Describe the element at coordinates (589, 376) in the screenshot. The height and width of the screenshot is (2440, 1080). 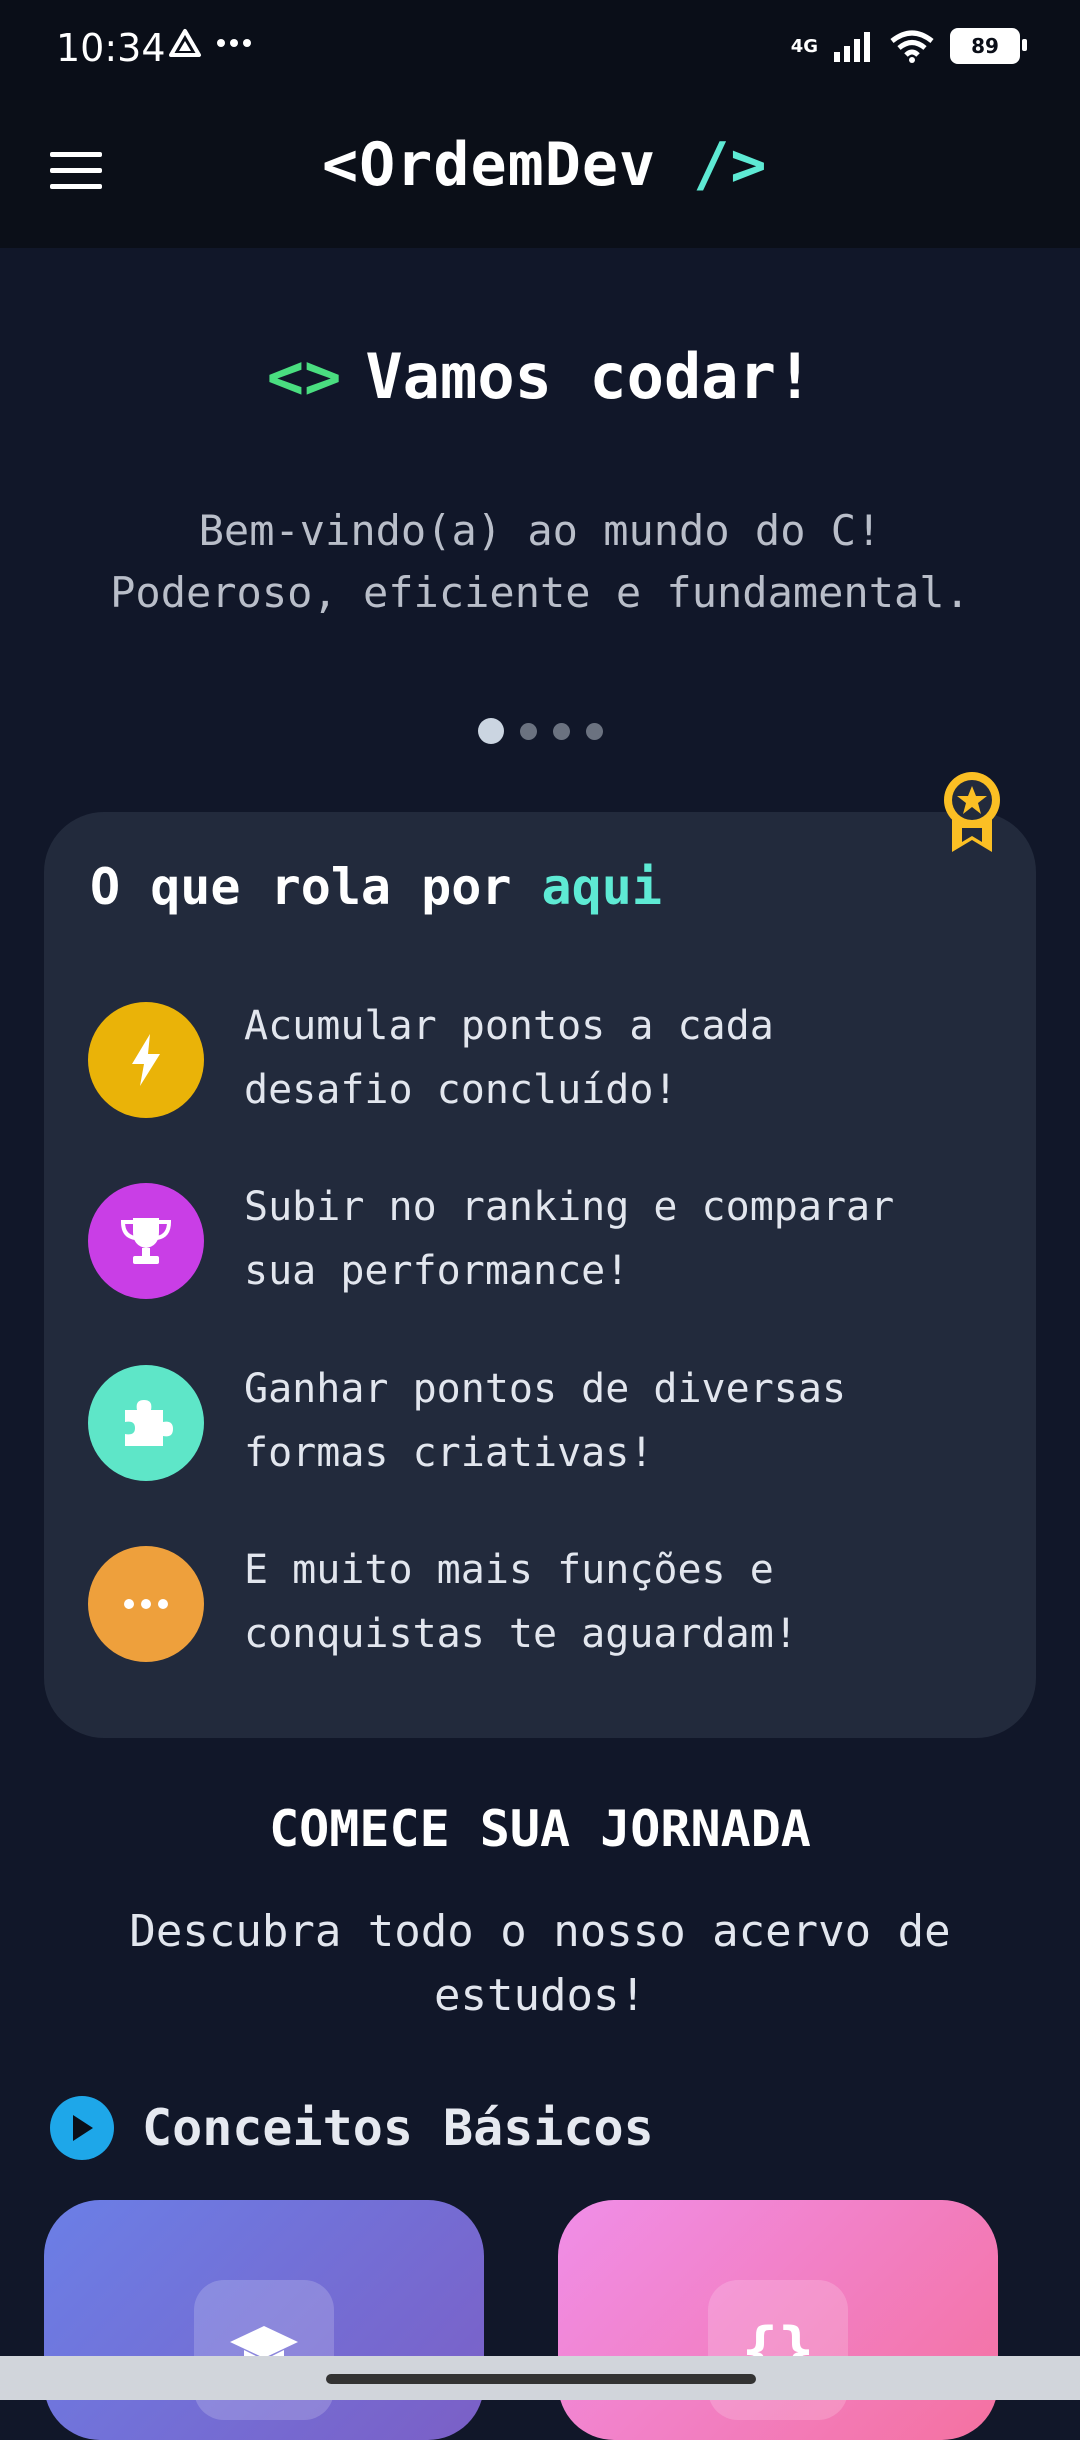
I see `hero-title-text: Vamos codar!` at that location.